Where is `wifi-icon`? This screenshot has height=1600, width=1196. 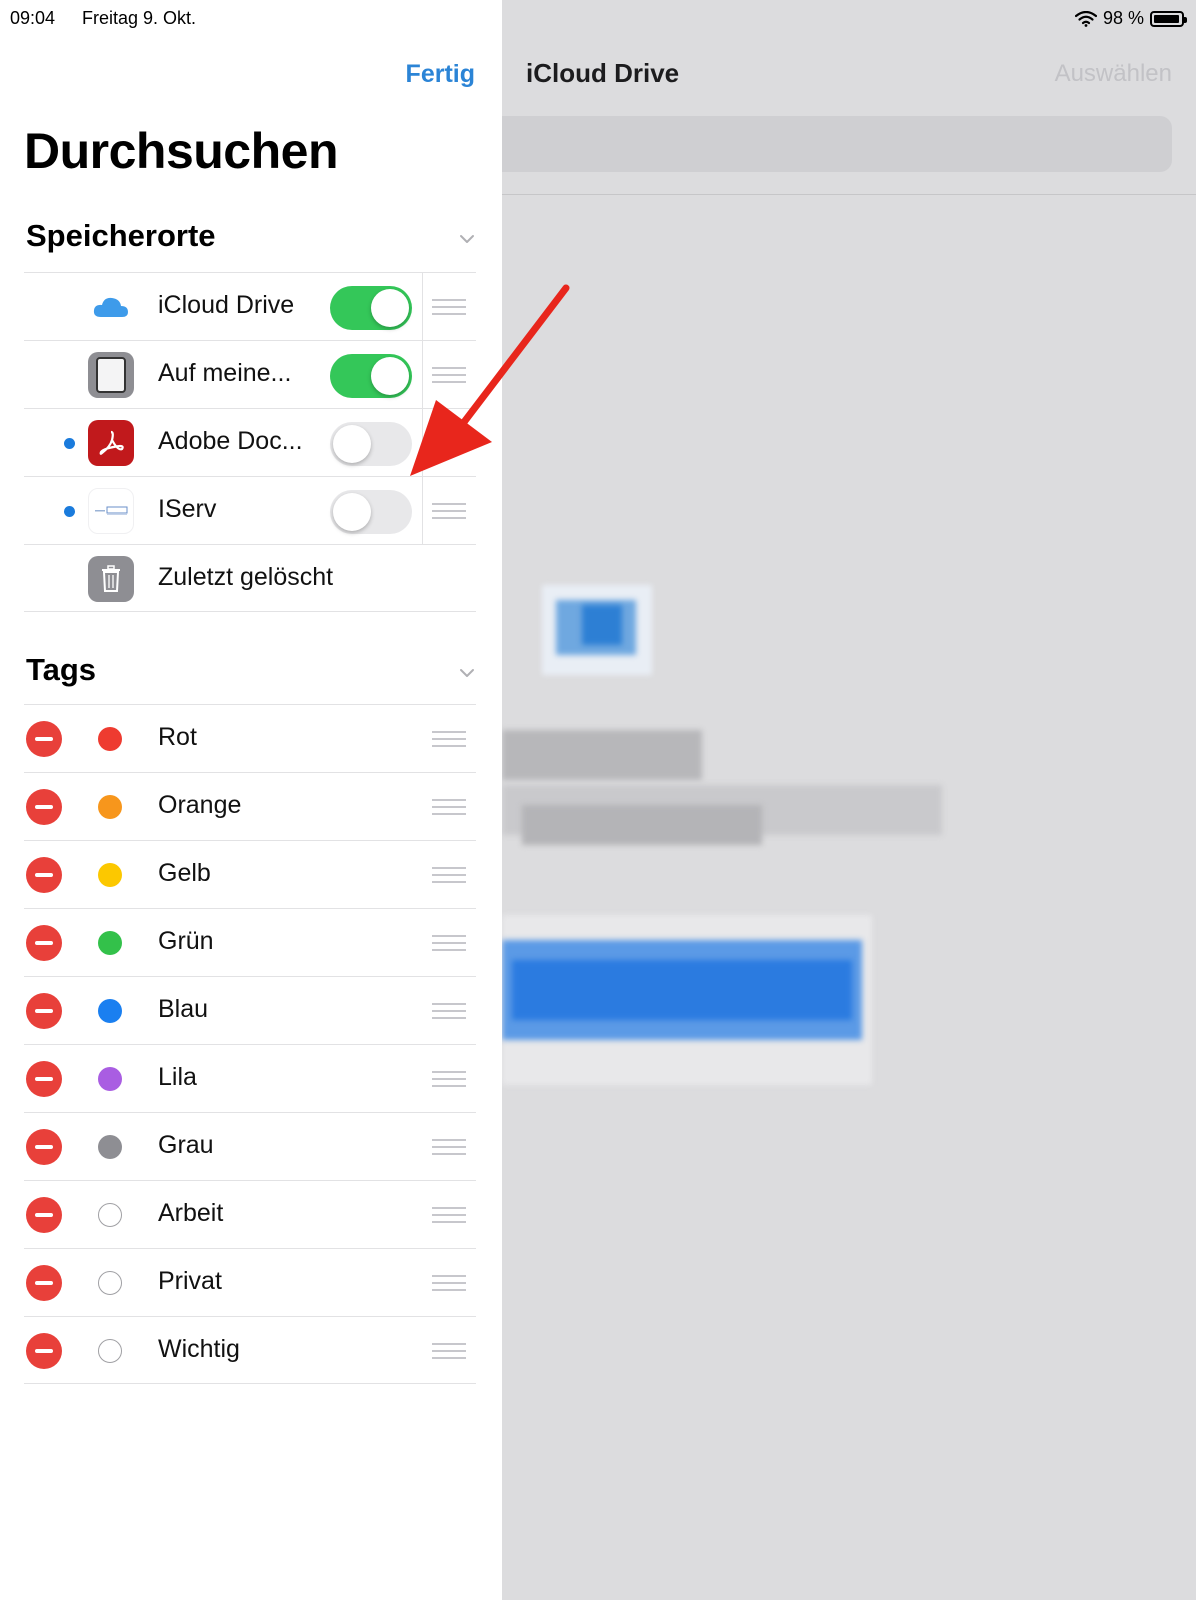 wifi-icon is located at coordinates (1085, 18).